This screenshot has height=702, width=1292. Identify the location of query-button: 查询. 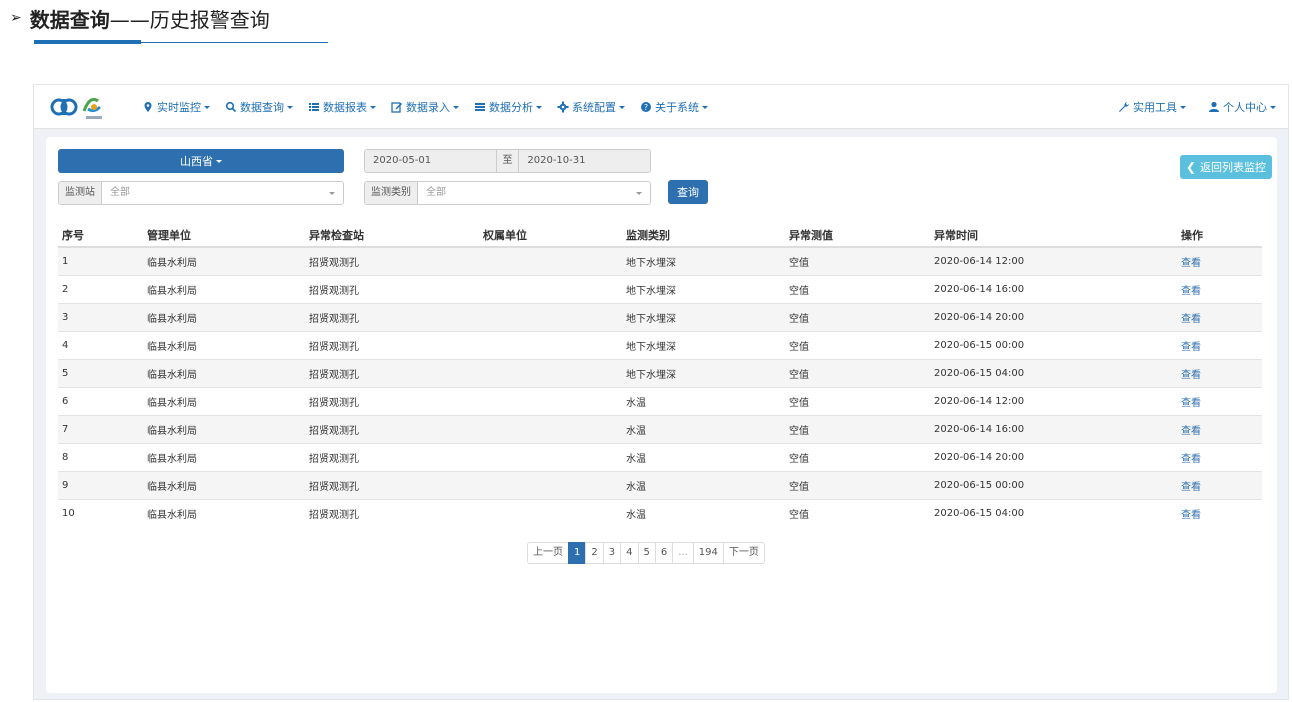
(688, 192).